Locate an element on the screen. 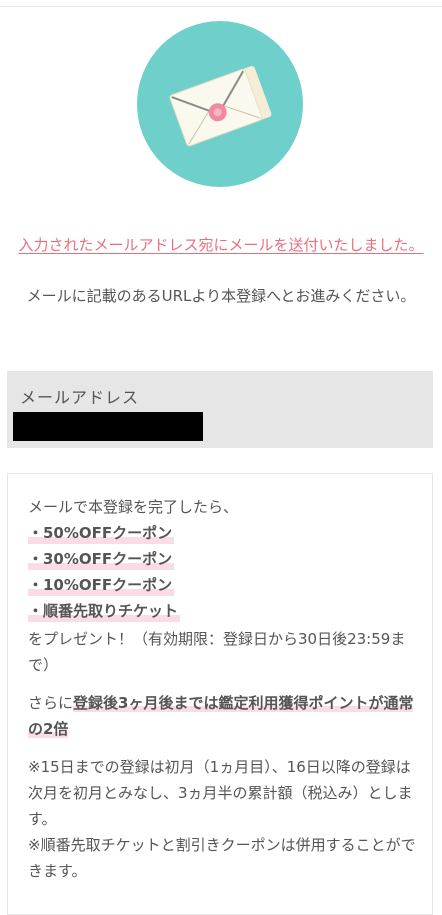  perk-item: ・順番先取りチケット is located at coordinates (104, 611).